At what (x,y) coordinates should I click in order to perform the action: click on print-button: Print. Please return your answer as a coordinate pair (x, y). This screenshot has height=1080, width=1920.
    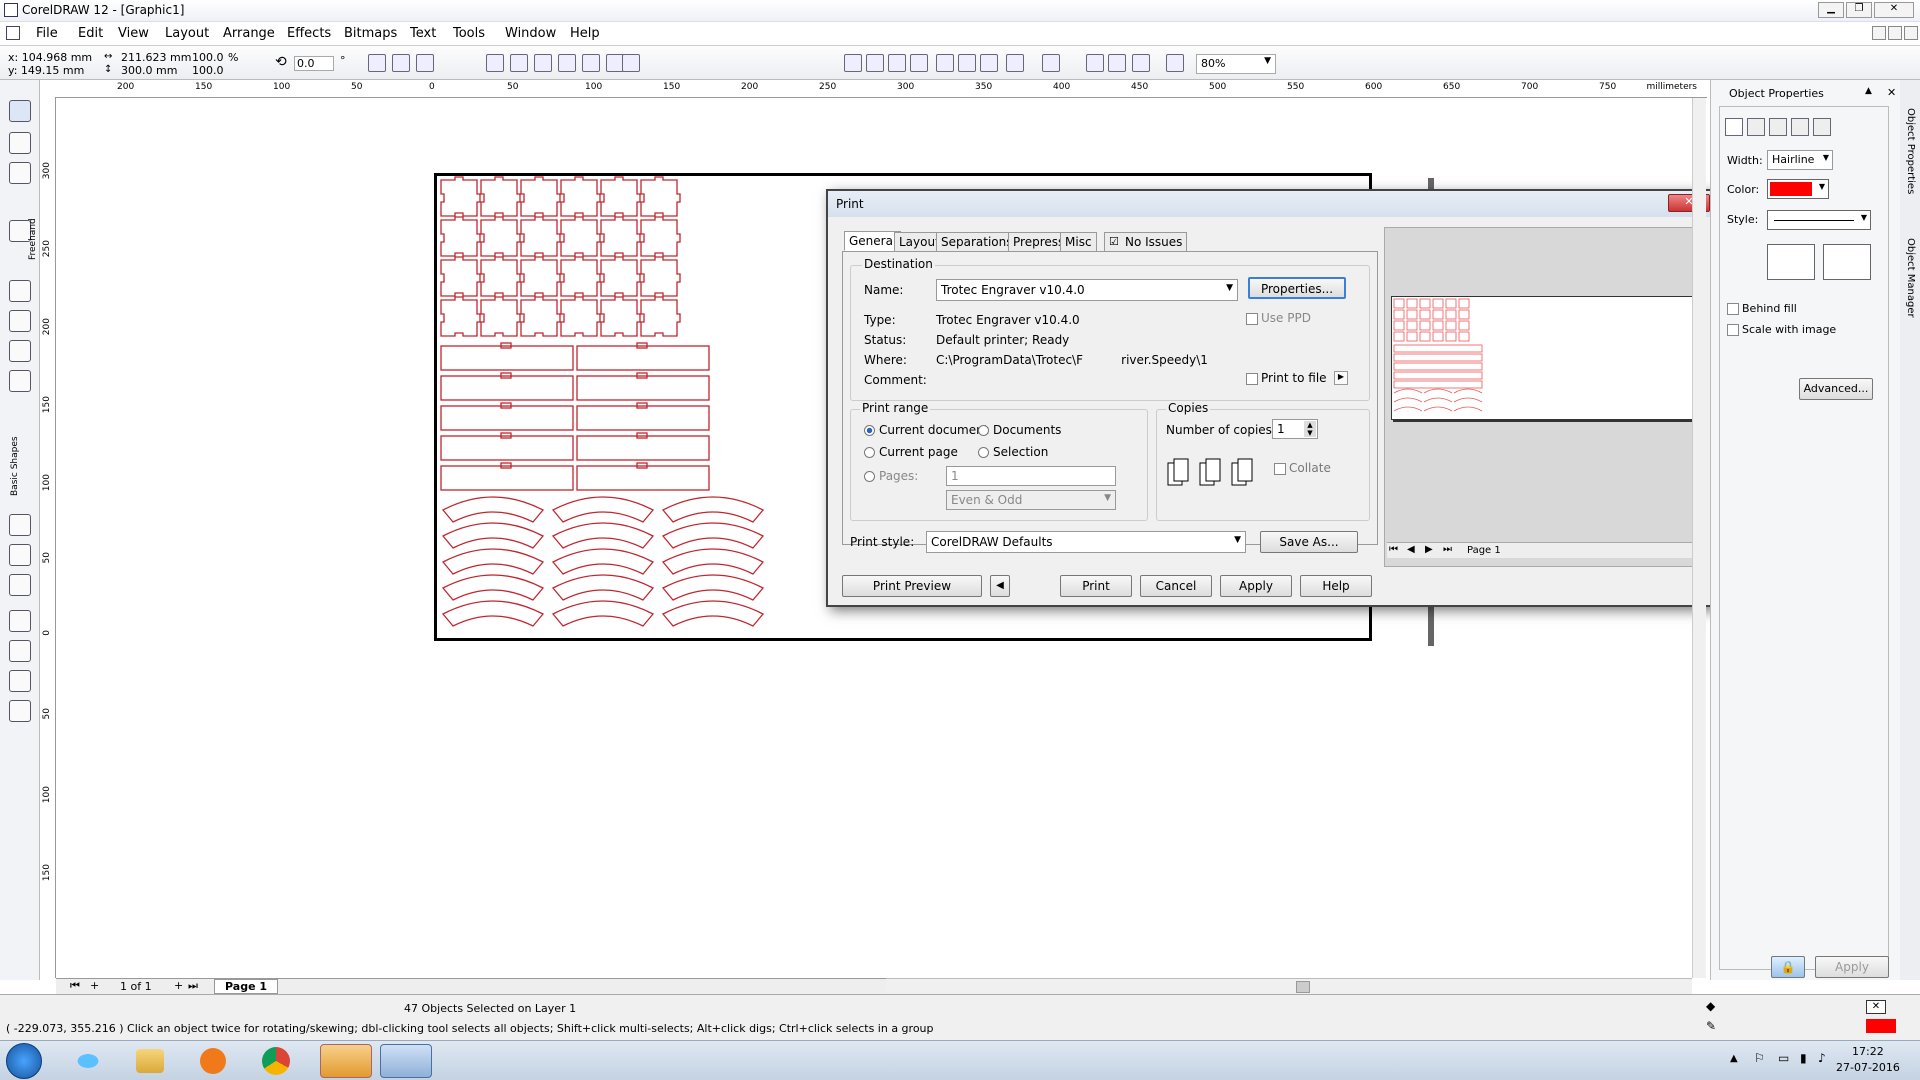
    Looking at the image, I should click on (1096, 586).